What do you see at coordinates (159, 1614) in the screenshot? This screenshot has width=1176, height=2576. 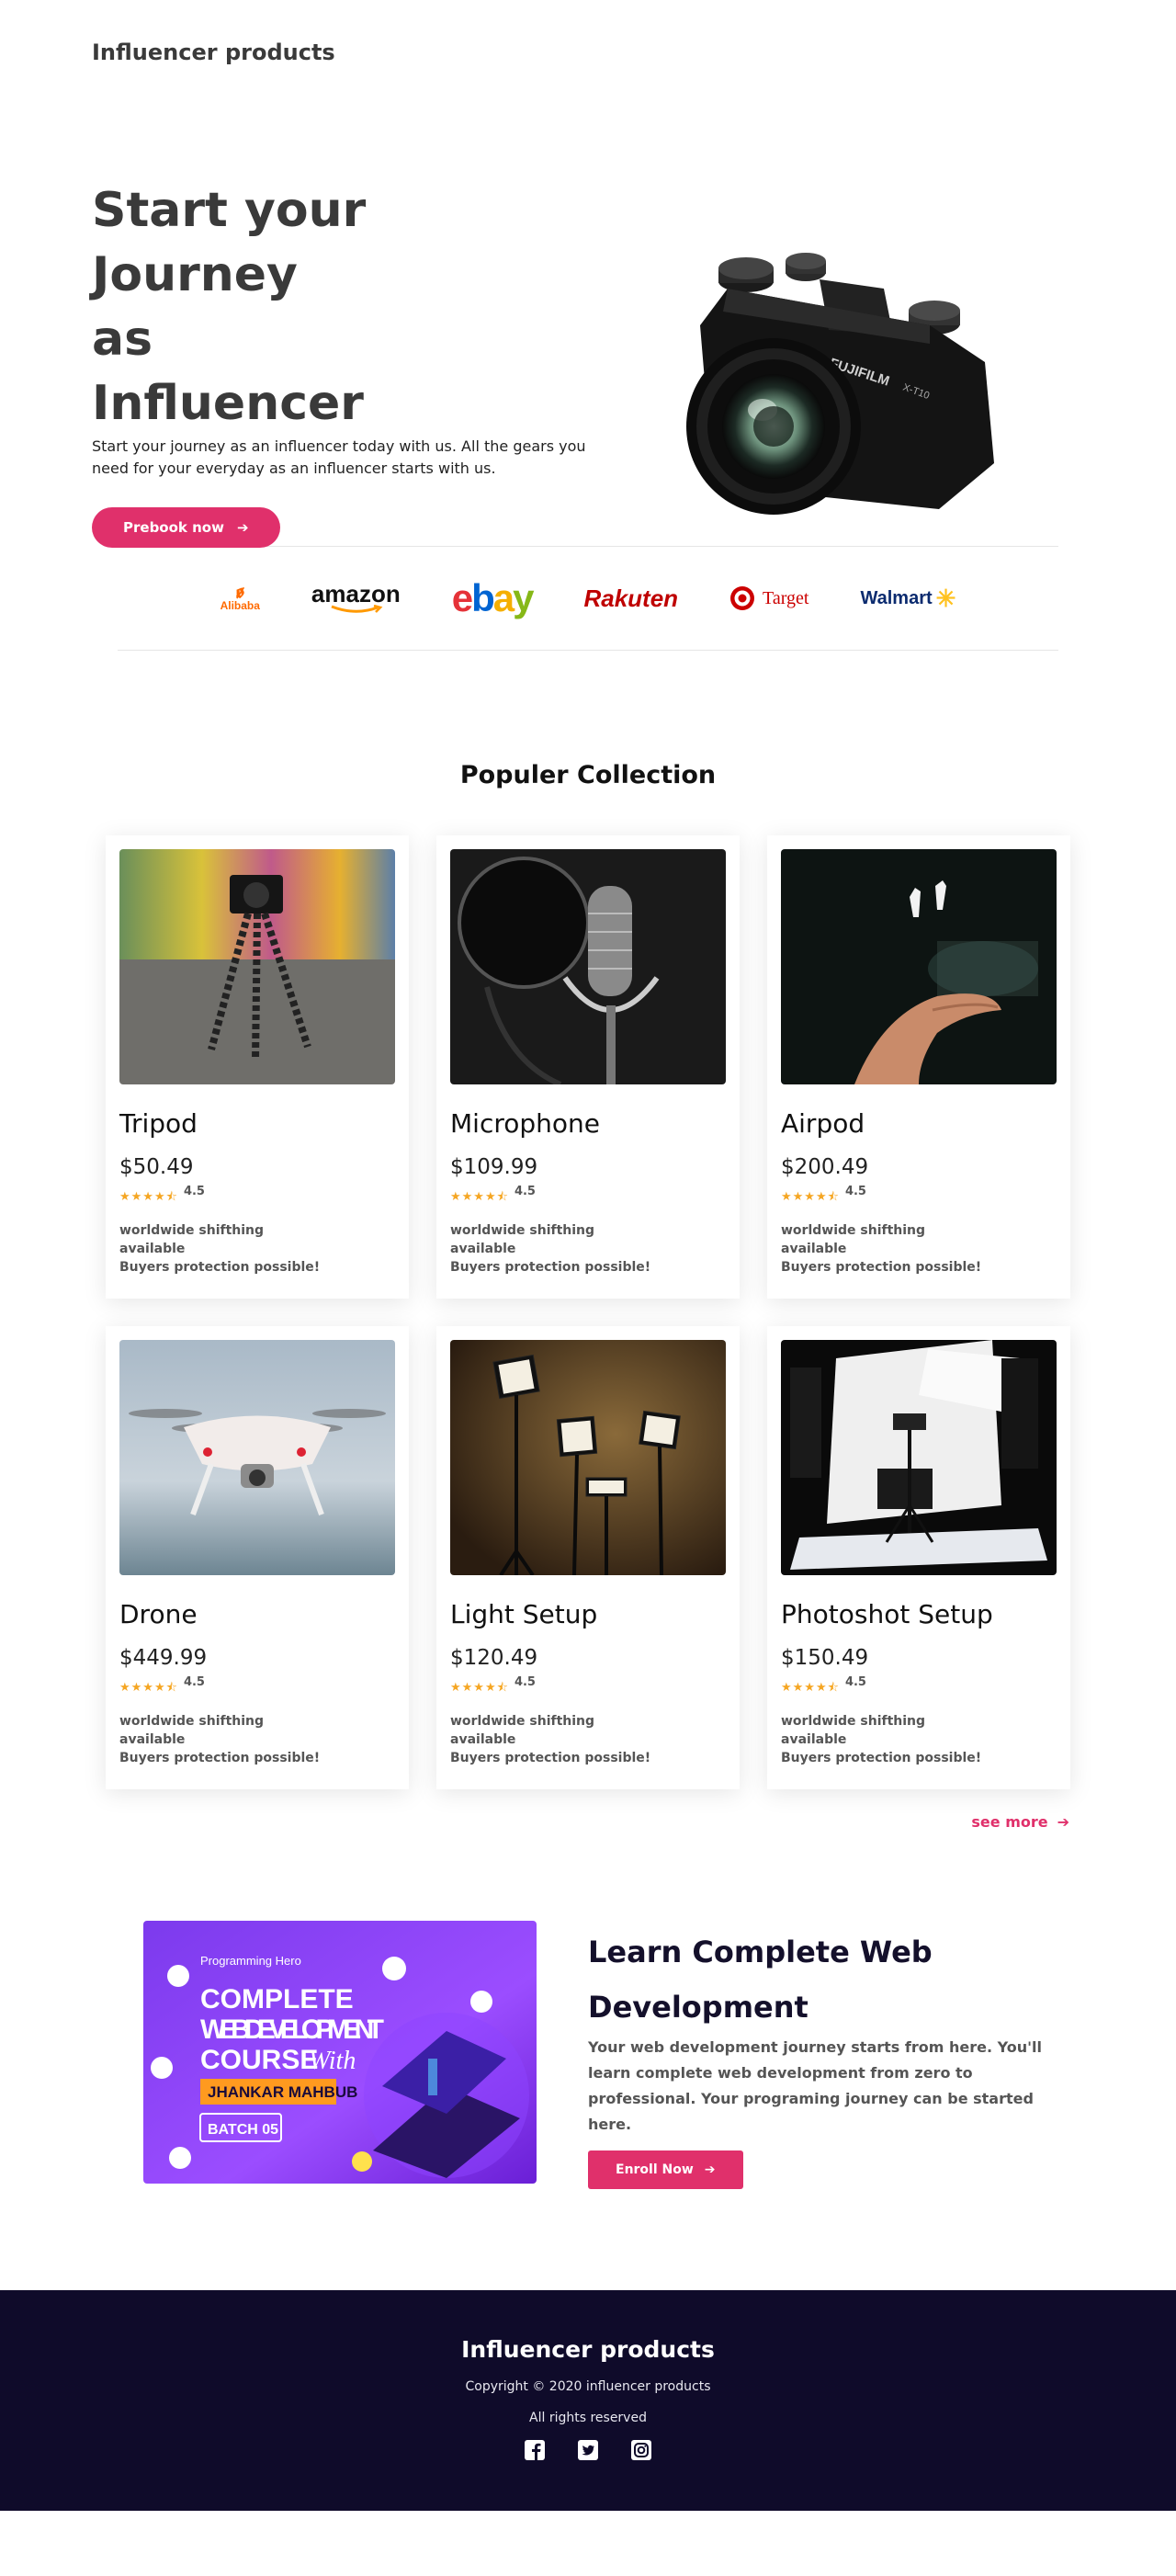 I see `product-name: Drone` at bounding box center [159, 1614].